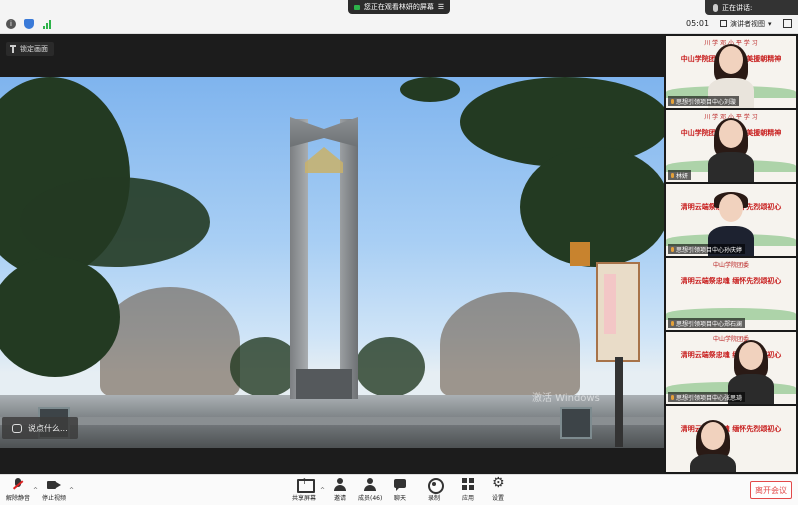  I want to click on view-mode-label: 演讲者视图, so click(747, 23).